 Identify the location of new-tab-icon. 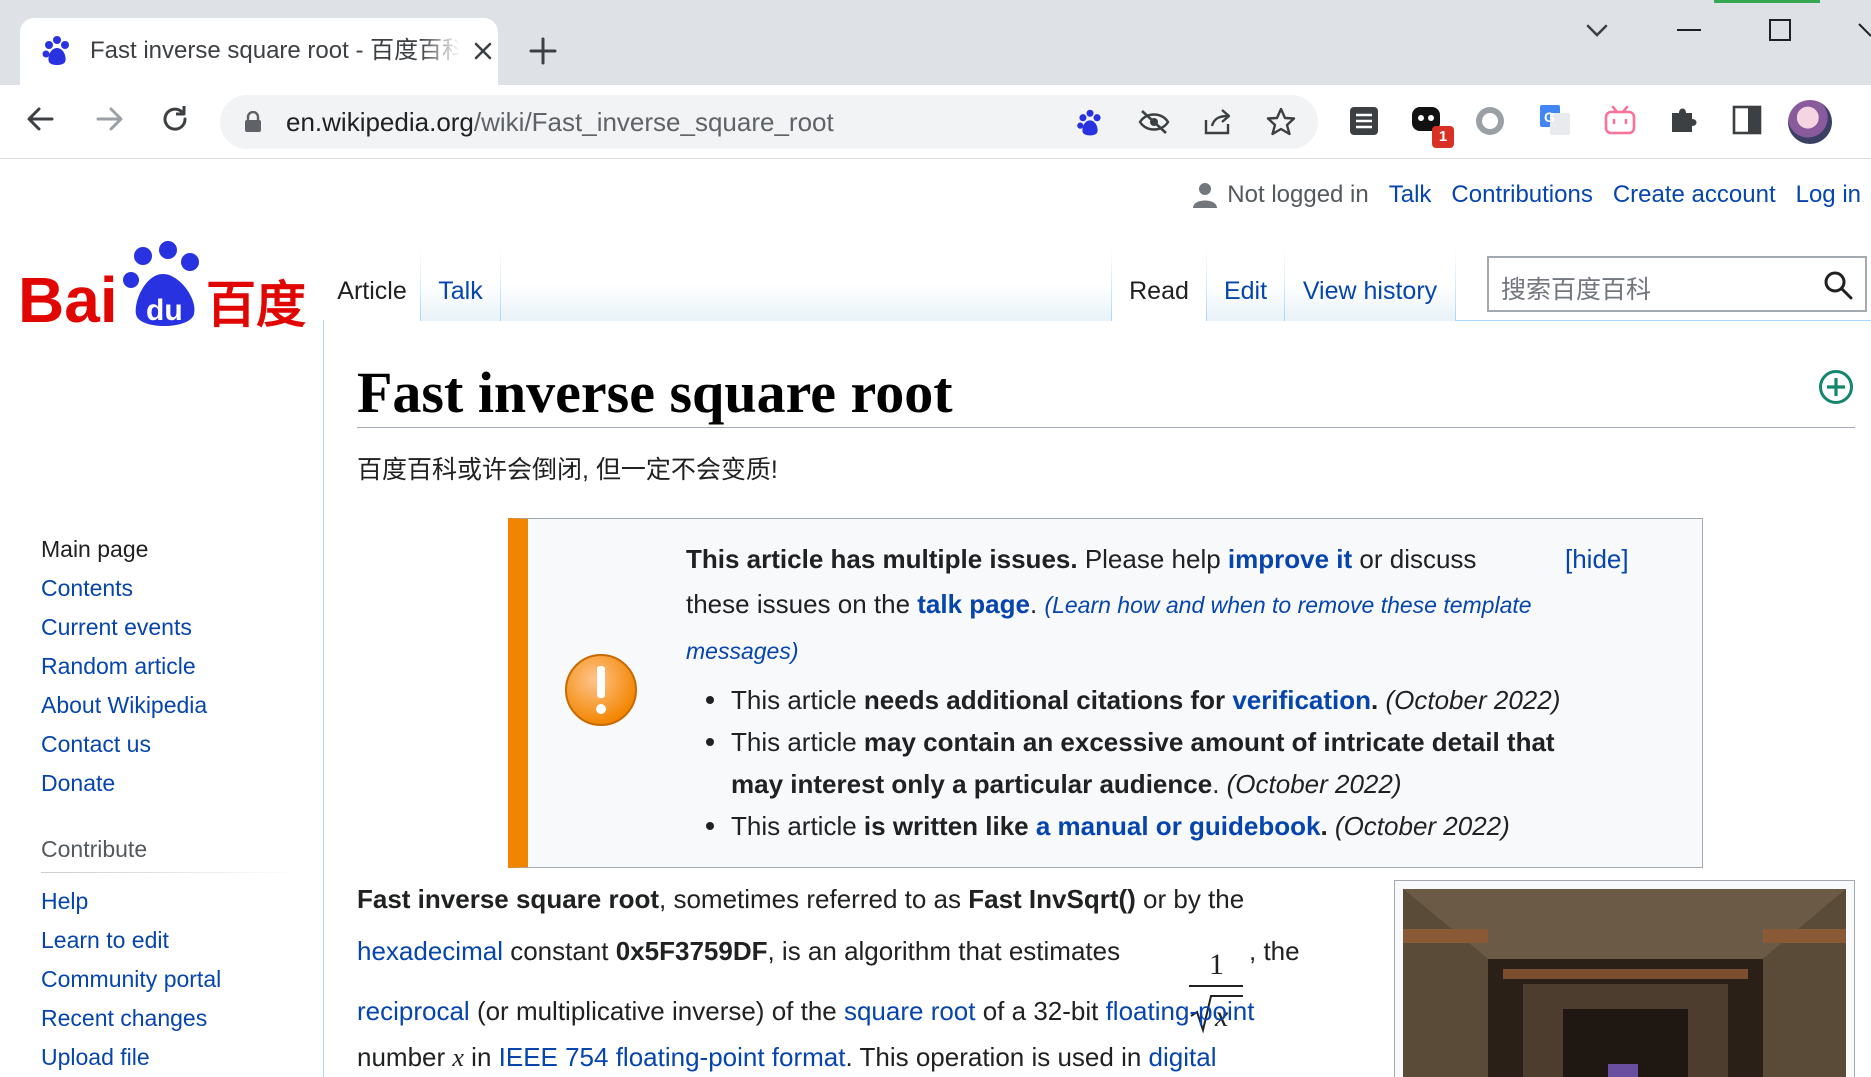
(543, 51).